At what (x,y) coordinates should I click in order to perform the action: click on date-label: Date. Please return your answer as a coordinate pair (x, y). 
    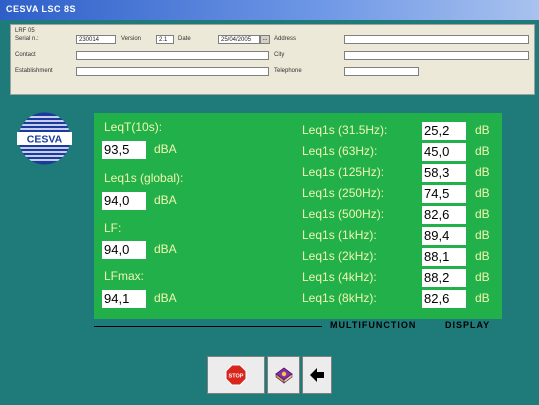
    Looking at the image, I should click on (184, 39).